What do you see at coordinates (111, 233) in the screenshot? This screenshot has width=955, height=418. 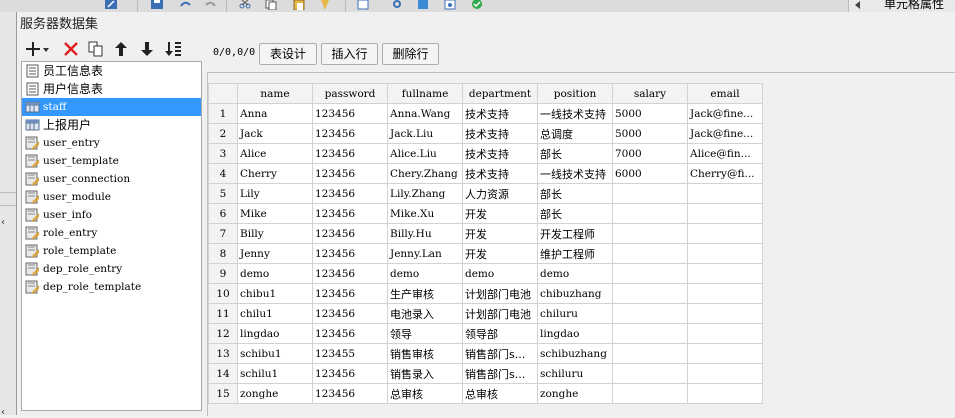 I see `tree-item-9: role_entry` at bounding box center [111, 233].